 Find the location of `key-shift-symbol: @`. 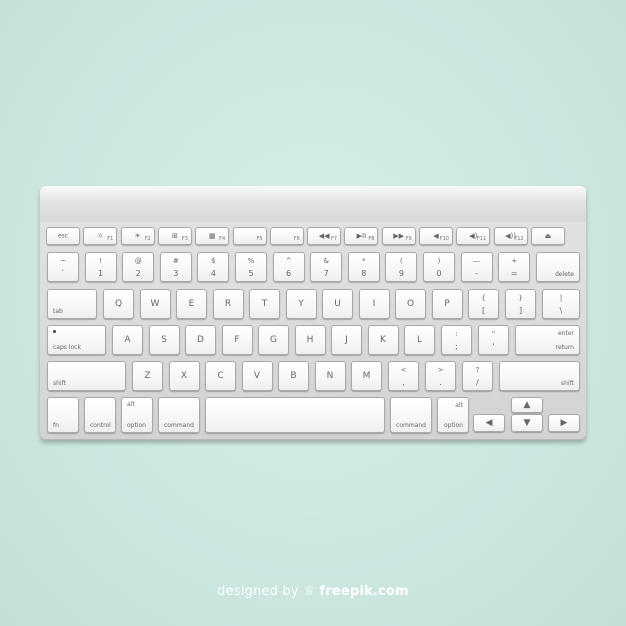

key-shift-symbol: @ is located at coordinates (138, 261).